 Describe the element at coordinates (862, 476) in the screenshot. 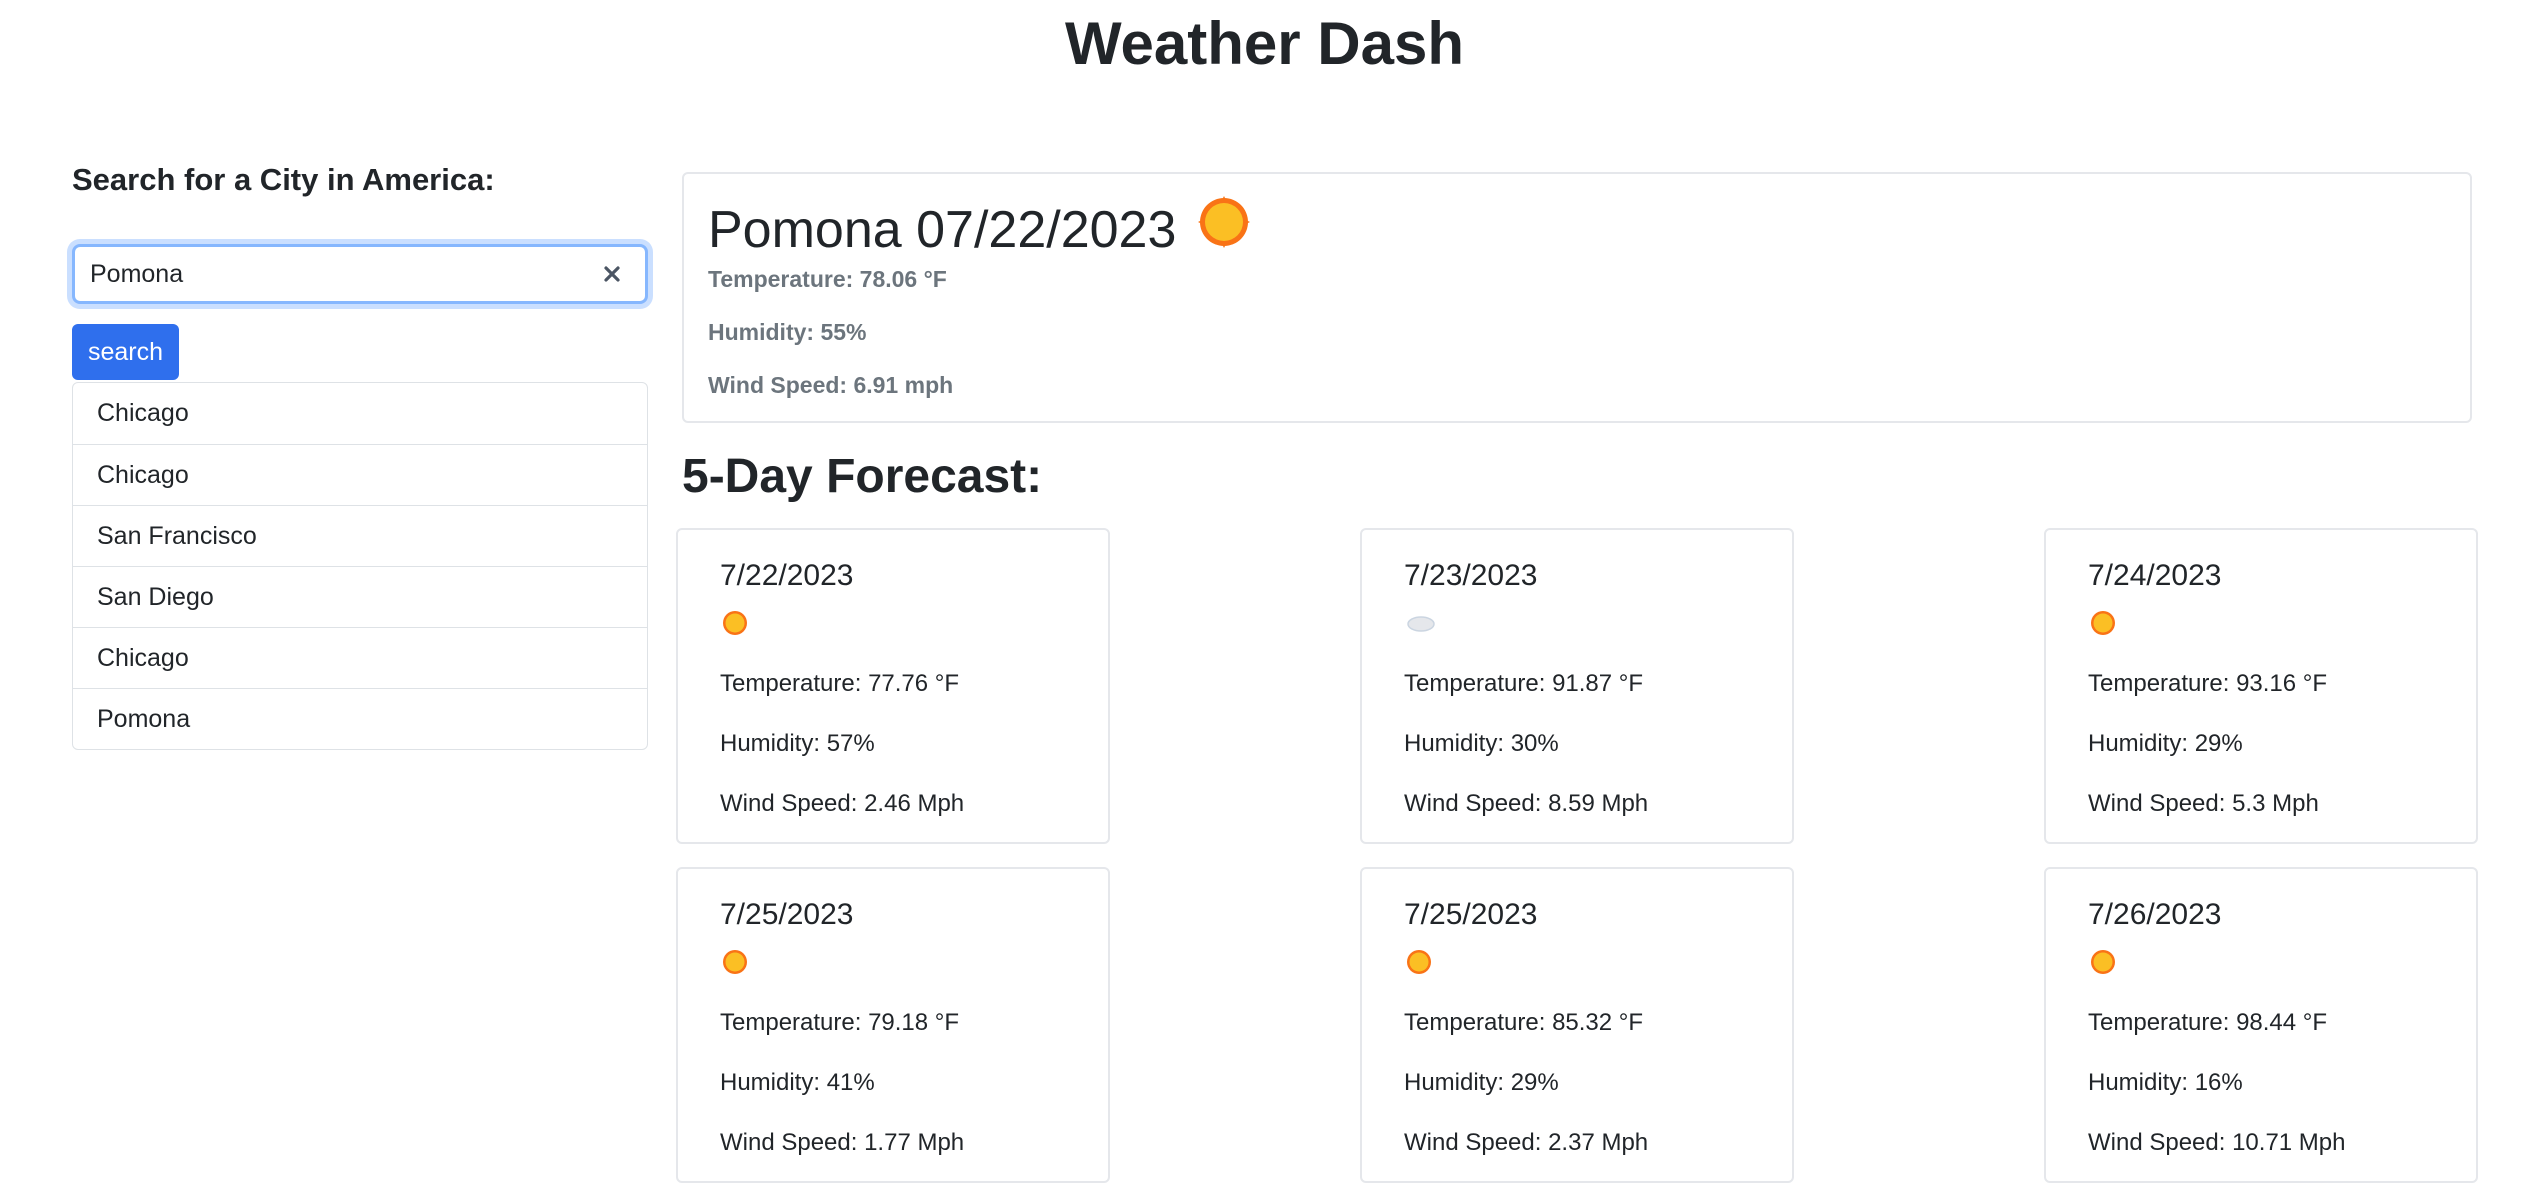

I see `forecast-title: 5-Day Forecast:` at that location.